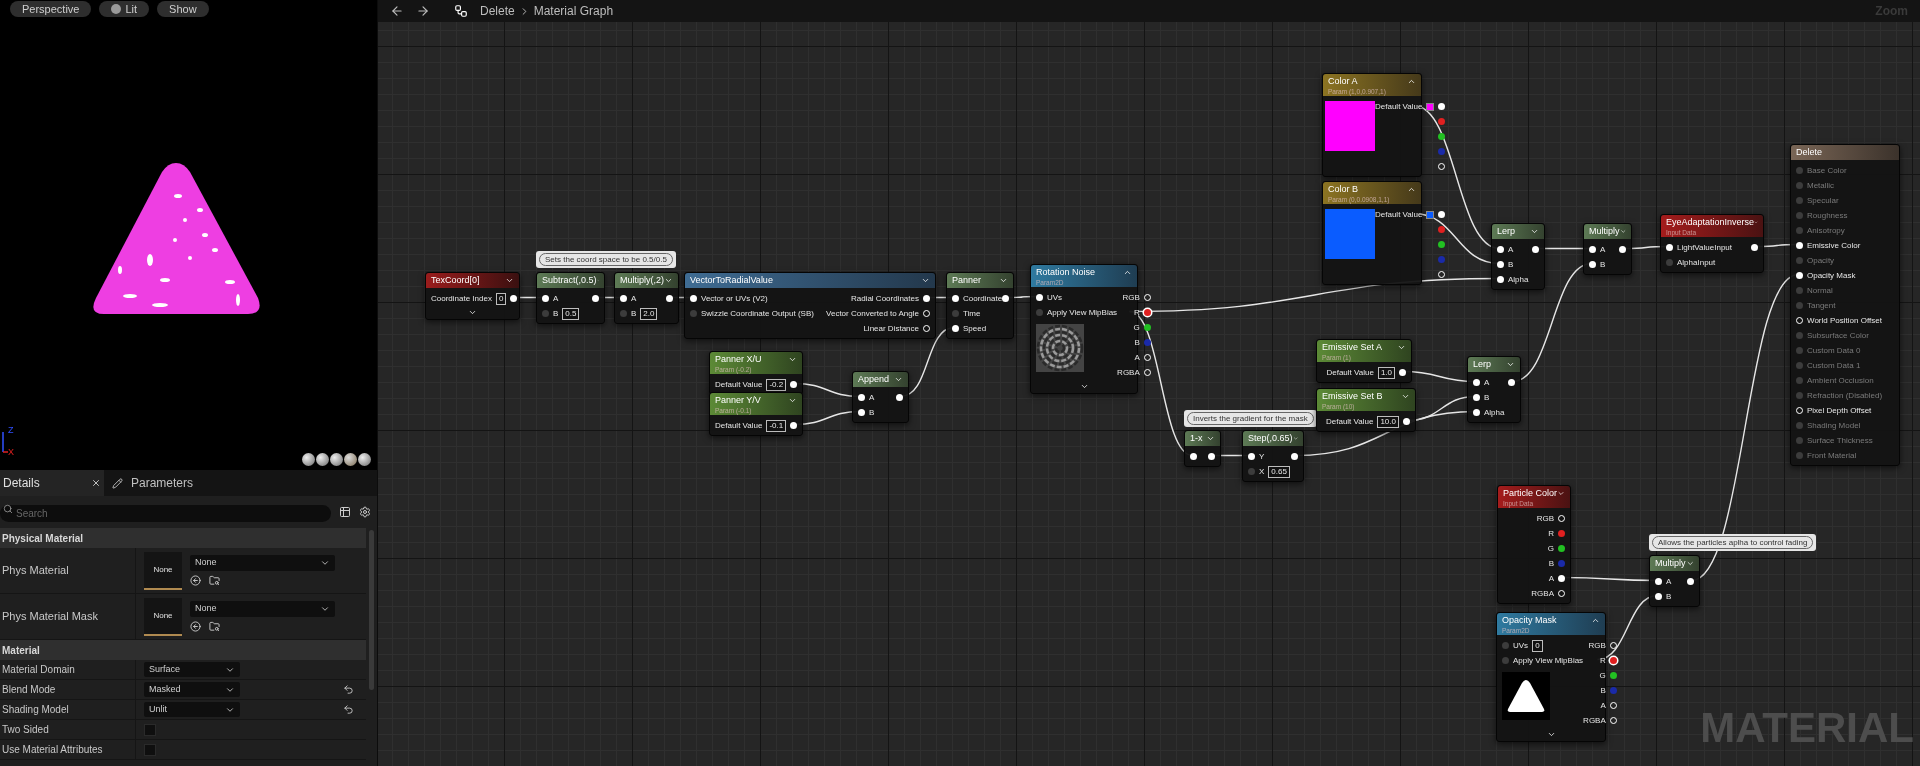  What do you see at coordinates (497, 11) in the screenshot?
I see `breadcrumb-link: Delete` at bounding box center [497, 11].